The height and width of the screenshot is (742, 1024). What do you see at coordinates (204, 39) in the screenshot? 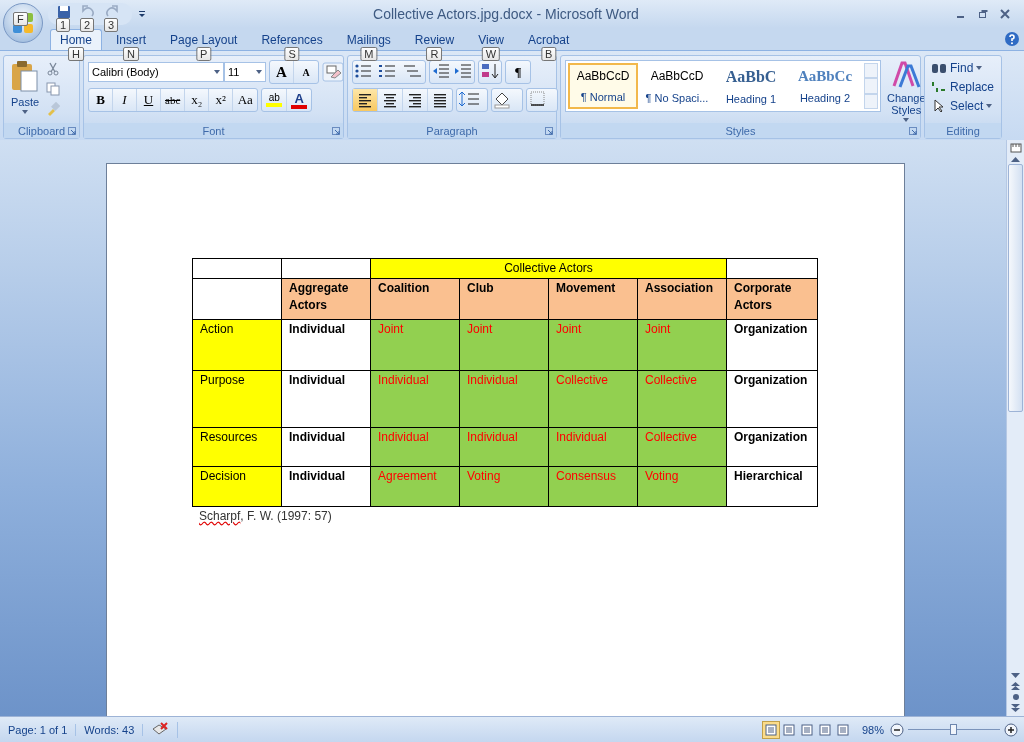
I see `ribbon-tab: Page Layout` at bounding box center [204, 39].